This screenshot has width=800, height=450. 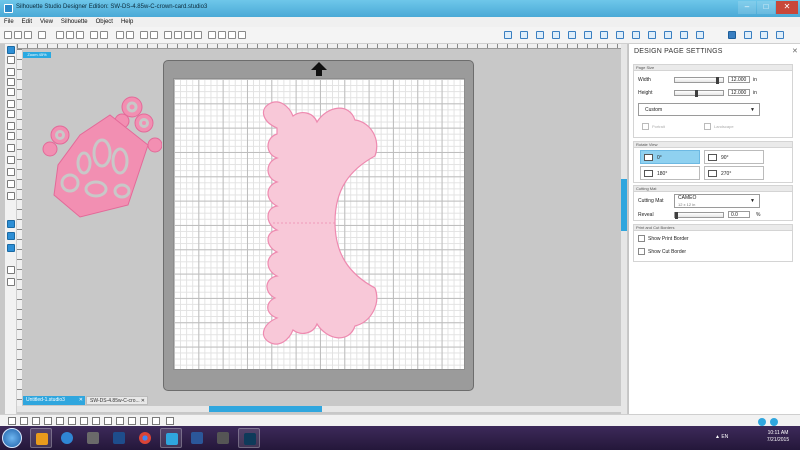 I want to click on copy-icon, so click(x=70, y=35).